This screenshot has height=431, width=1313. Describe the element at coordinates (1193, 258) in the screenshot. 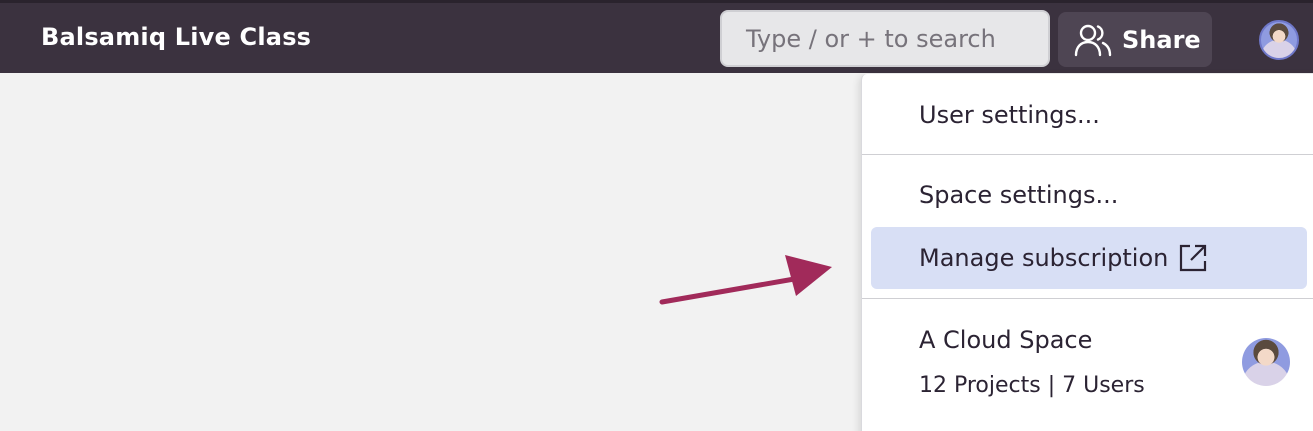

I see `external-link-icon` at that location.